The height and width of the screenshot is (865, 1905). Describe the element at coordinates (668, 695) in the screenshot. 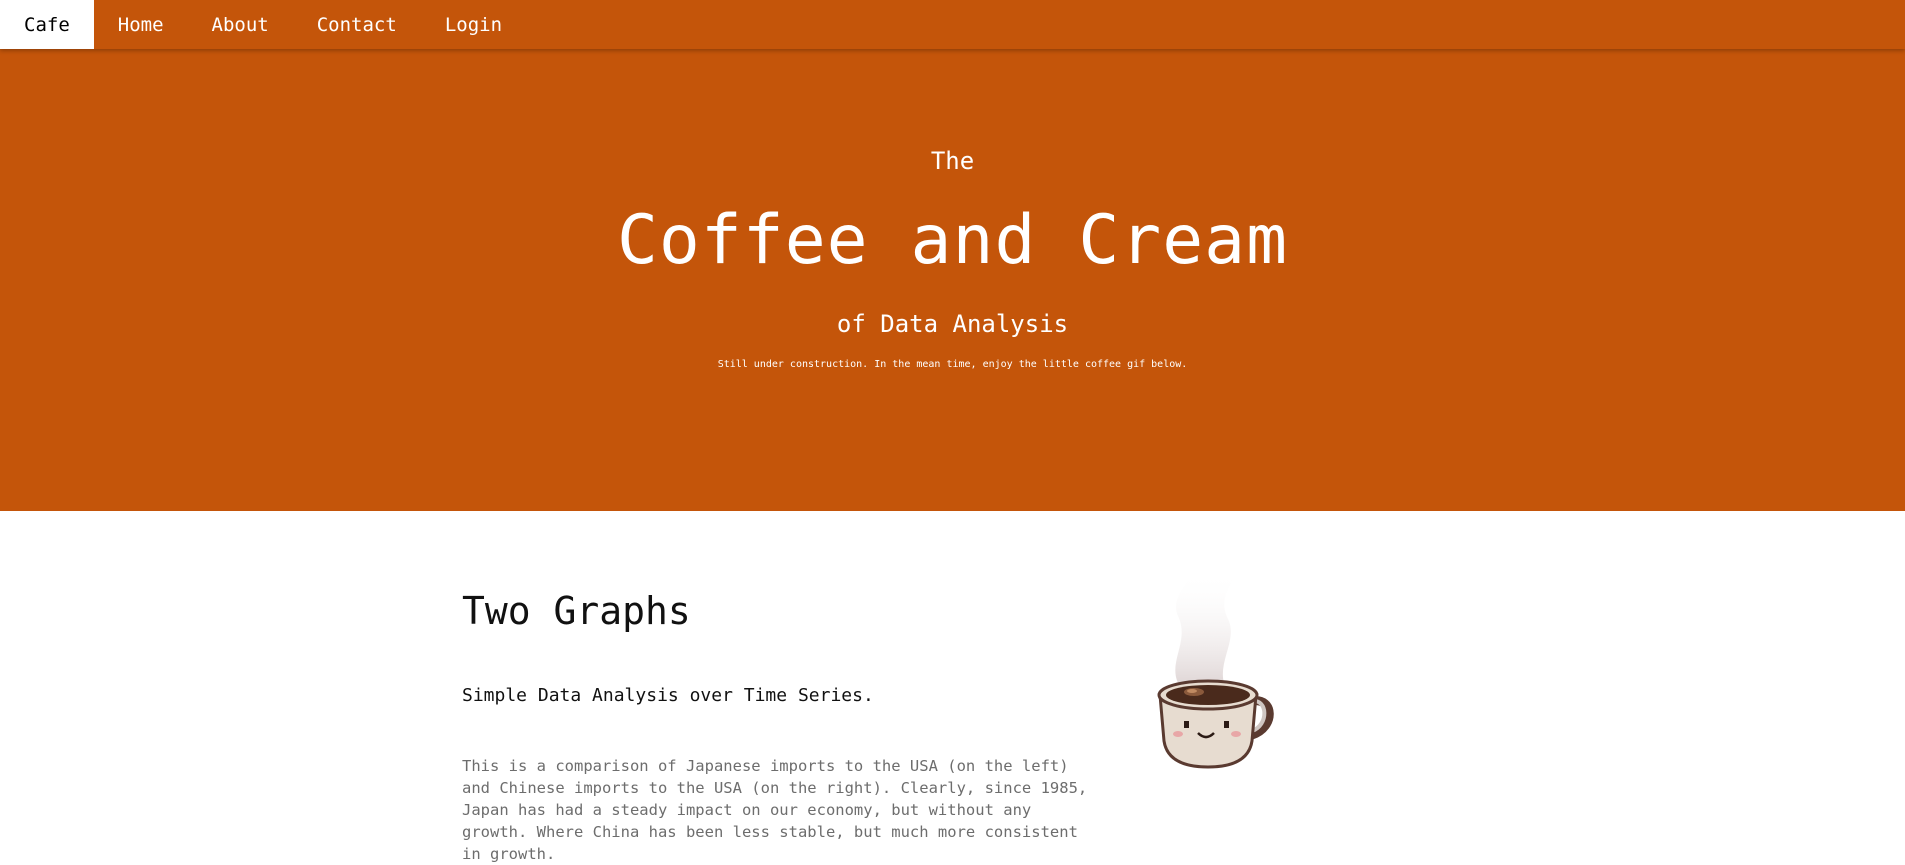

I see `section-subtitle: Simple Data Analysis over Time Series.` at that location.